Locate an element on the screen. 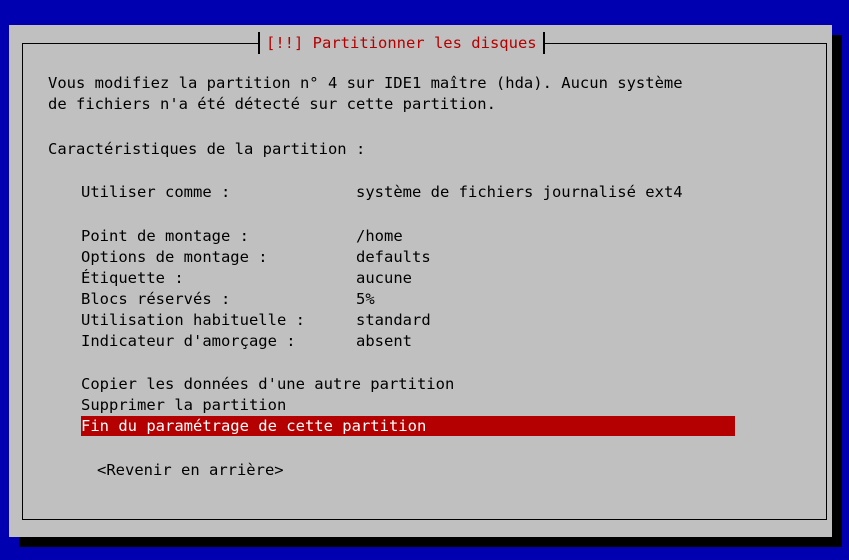  setting-value: defaults is located at coordinates (393, 257).